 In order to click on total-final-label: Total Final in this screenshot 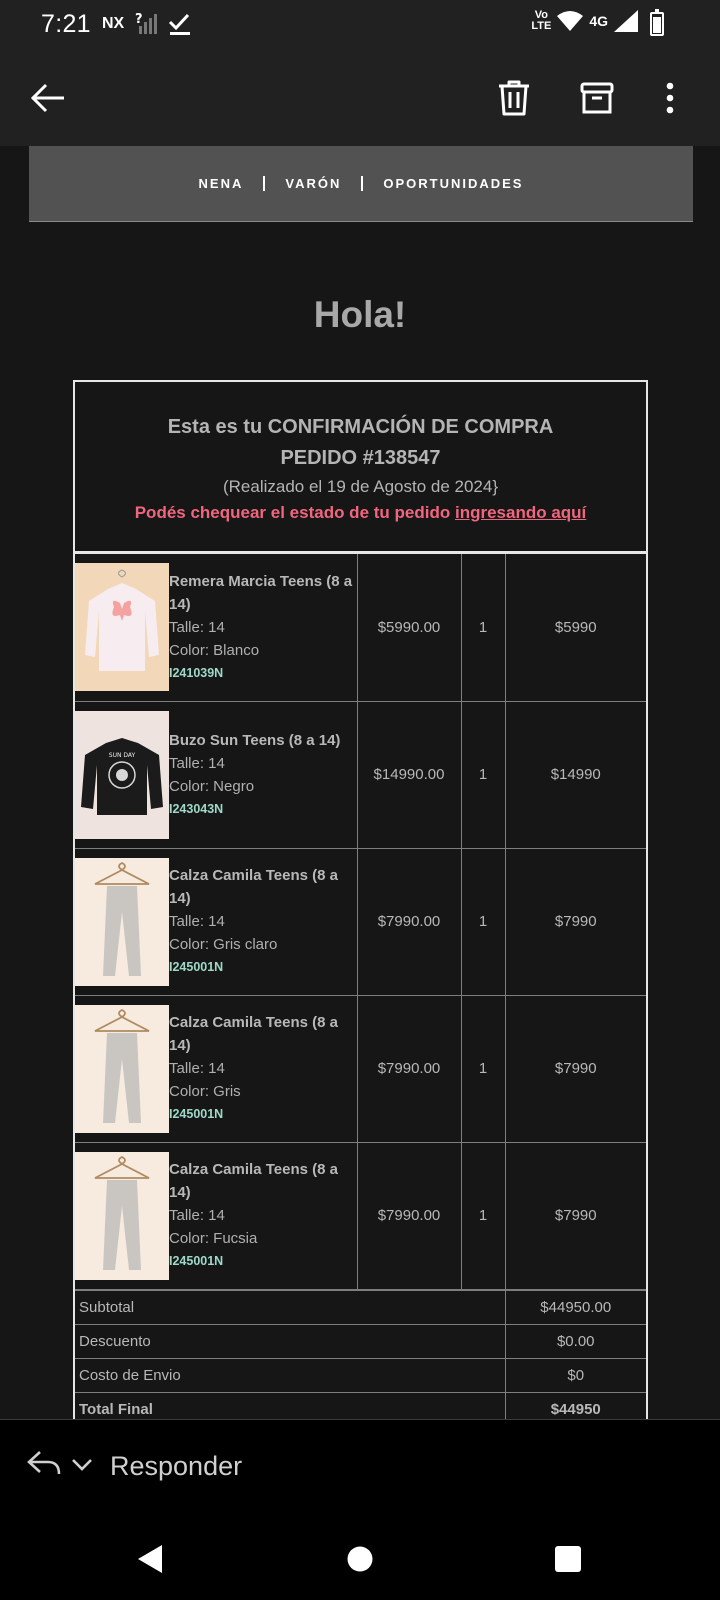, I will do `click(290, 1405)`.